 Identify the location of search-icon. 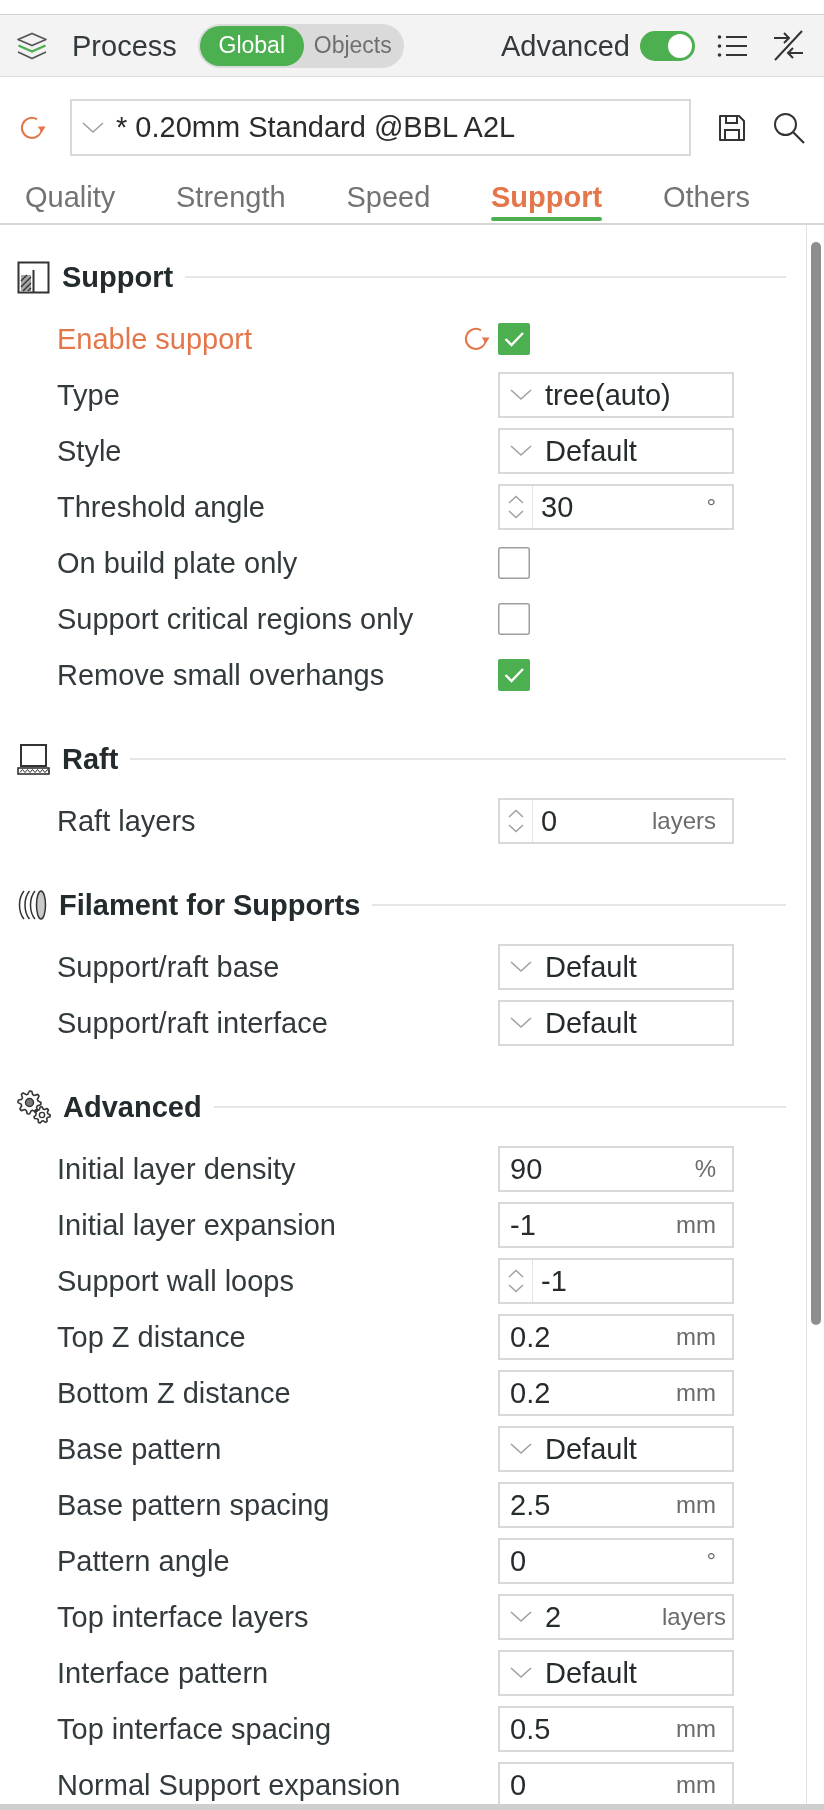
(789, 127).